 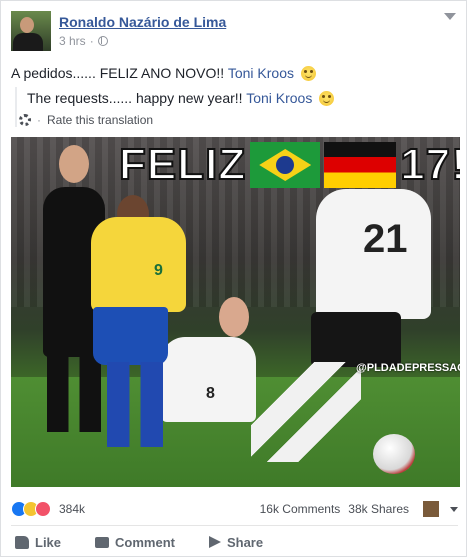 I want to click on author-name: Ronaldo Nazário de Lima, so click(x=142, y=22).